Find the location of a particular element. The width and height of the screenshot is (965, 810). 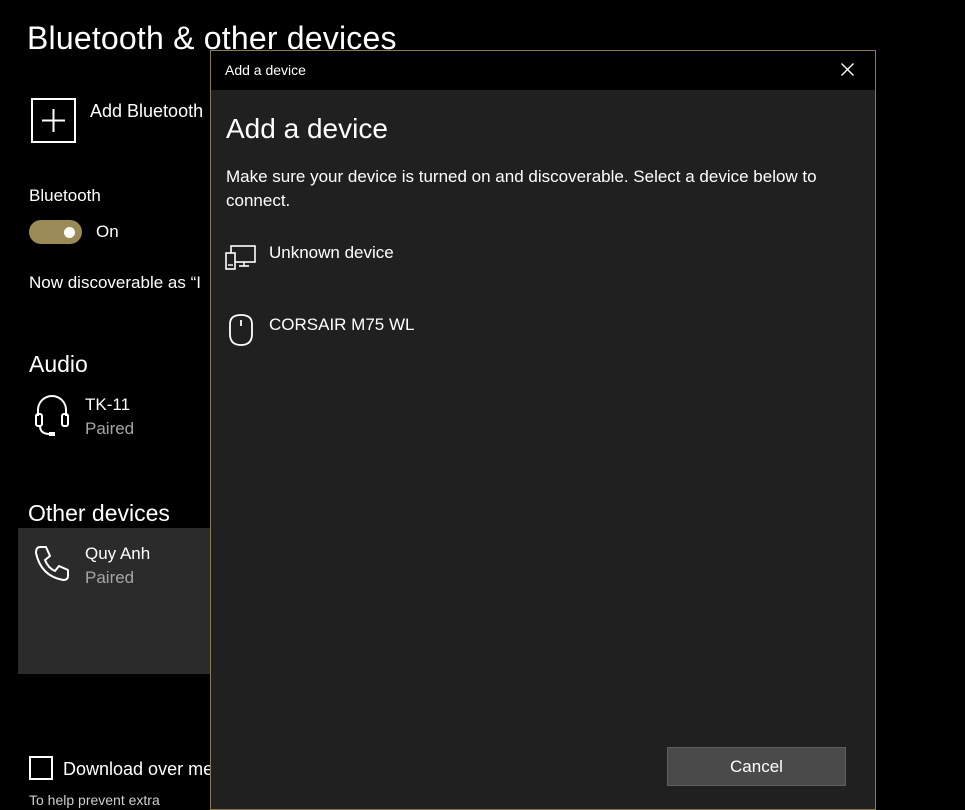

audio-device-name: TK-11 is located at coordinates (108, 404).